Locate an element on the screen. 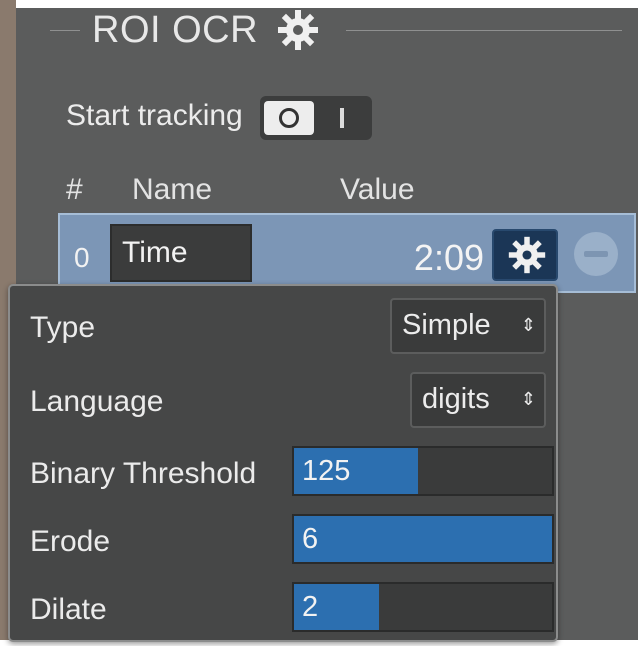 Image resolution: width=638 pixels, height=646 pixels. header-divider-right is located at coordinates (484, 30).